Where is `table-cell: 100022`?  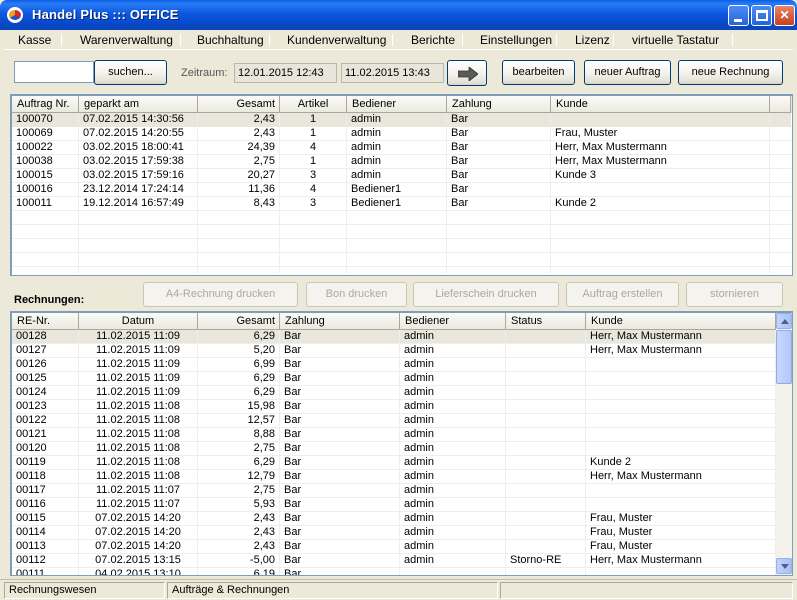
table-cell: 100022 is located at coordinates (45, 148).